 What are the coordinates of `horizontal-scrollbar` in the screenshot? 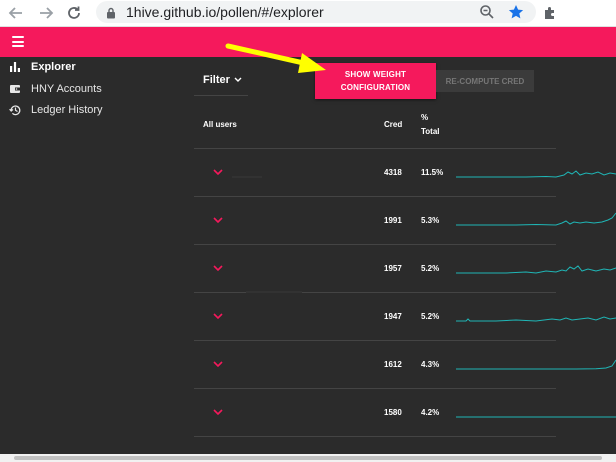 It's located at (308, 458).